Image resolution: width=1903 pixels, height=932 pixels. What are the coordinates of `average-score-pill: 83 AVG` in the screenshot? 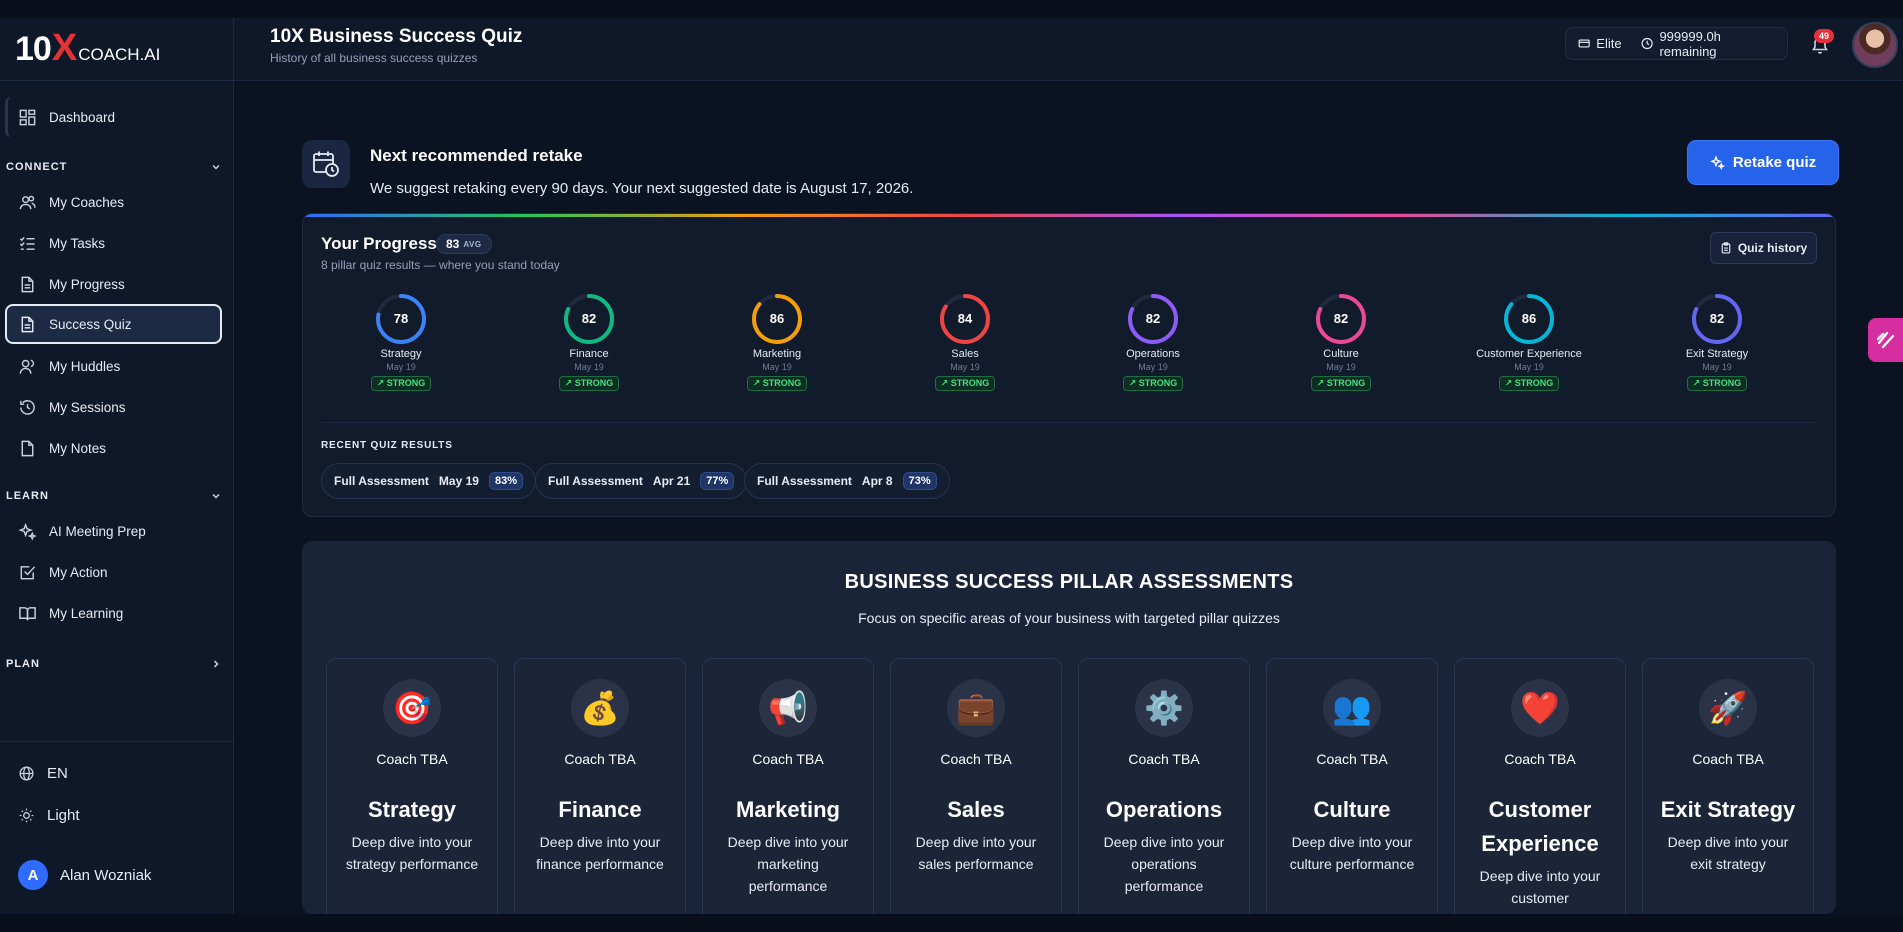 It's located at (464, 244).